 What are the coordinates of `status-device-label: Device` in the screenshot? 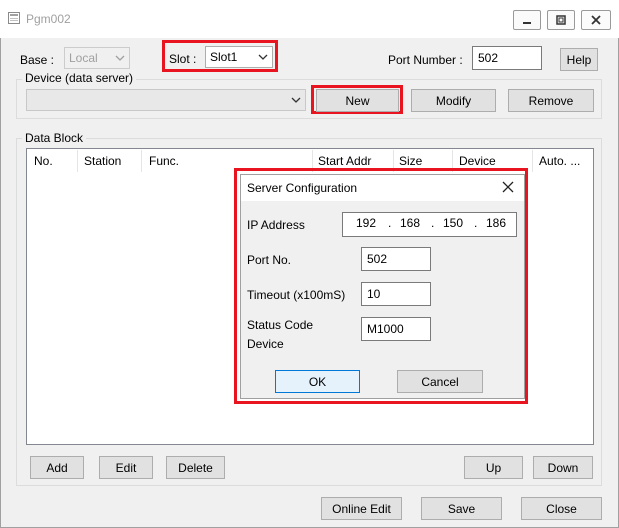 It's located at (265, 344).